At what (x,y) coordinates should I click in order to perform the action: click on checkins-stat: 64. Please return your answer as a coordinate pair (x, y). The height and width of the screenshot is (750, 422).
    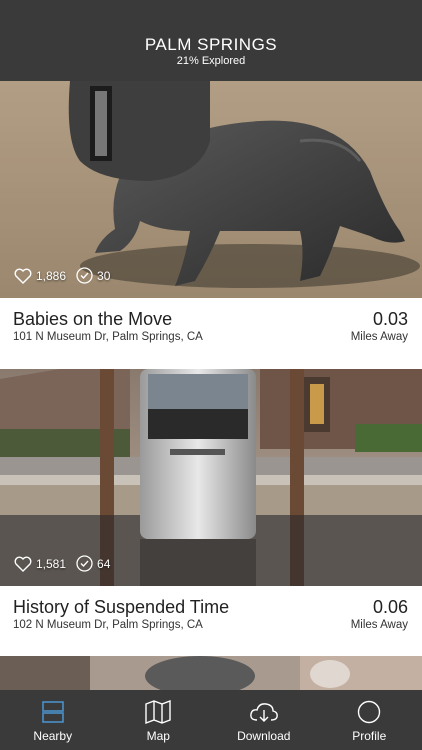
    Looking at the image, I should click on (93, 563).